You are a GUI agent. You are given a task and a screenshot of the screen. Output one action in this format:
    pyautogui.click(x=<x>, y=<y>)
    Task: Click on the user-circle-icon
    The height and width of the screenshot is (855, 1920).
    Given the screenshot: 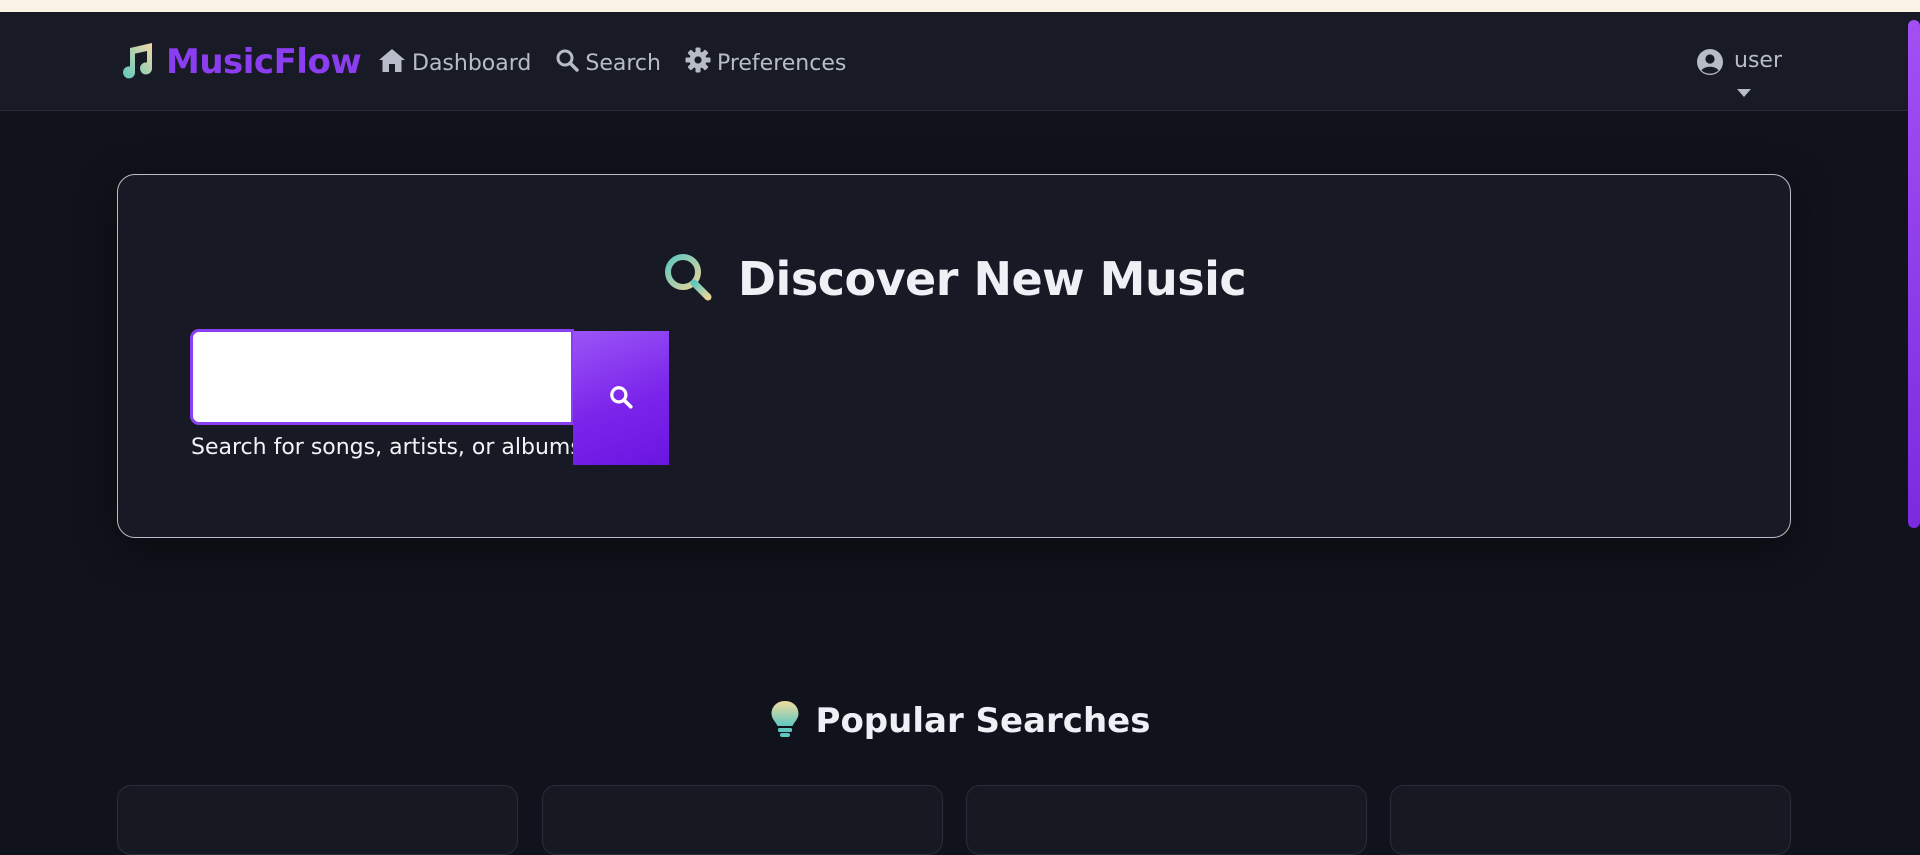 What is the action you would take?
    pyautogui.click(x=1710, y=64)
    